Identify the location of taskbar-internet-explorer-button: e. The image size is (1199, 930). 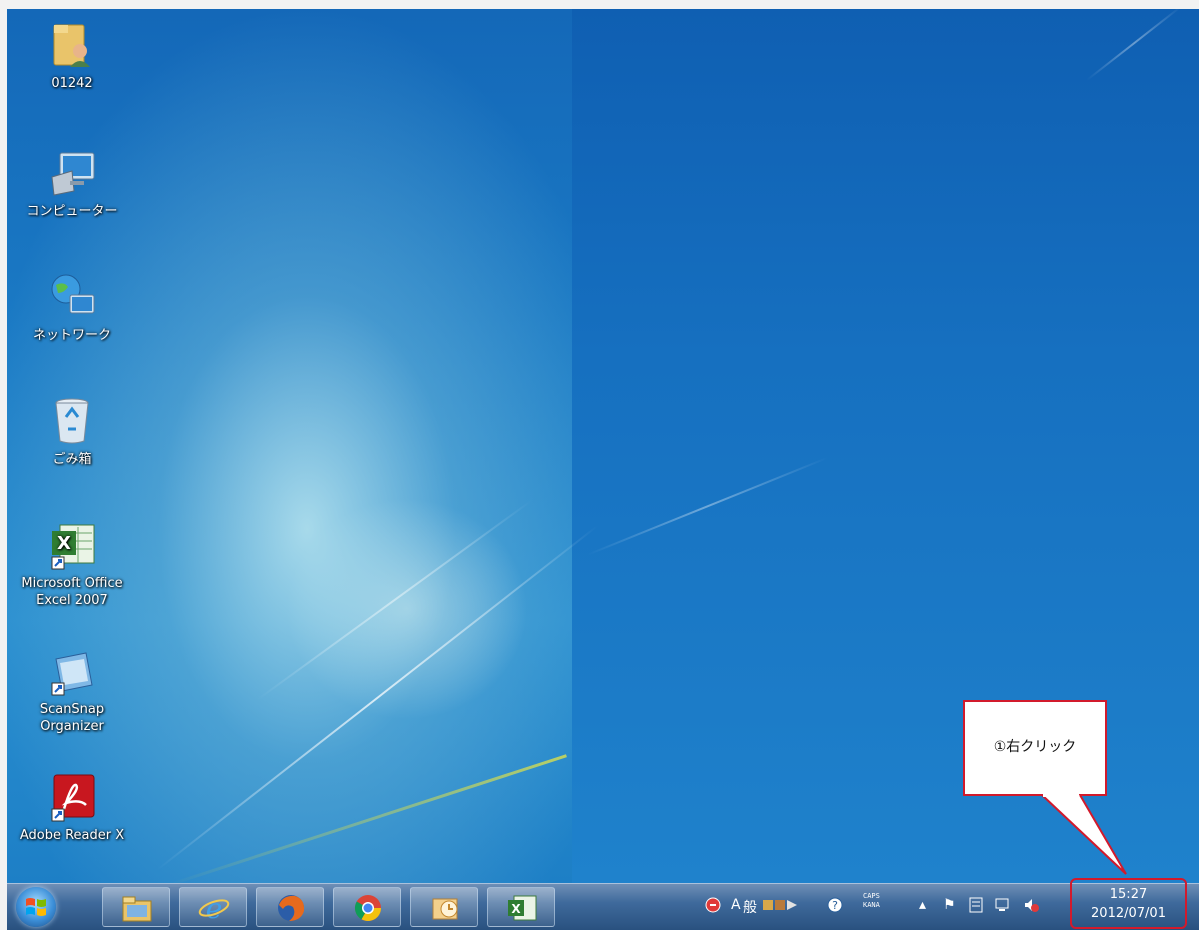
(213, 907).